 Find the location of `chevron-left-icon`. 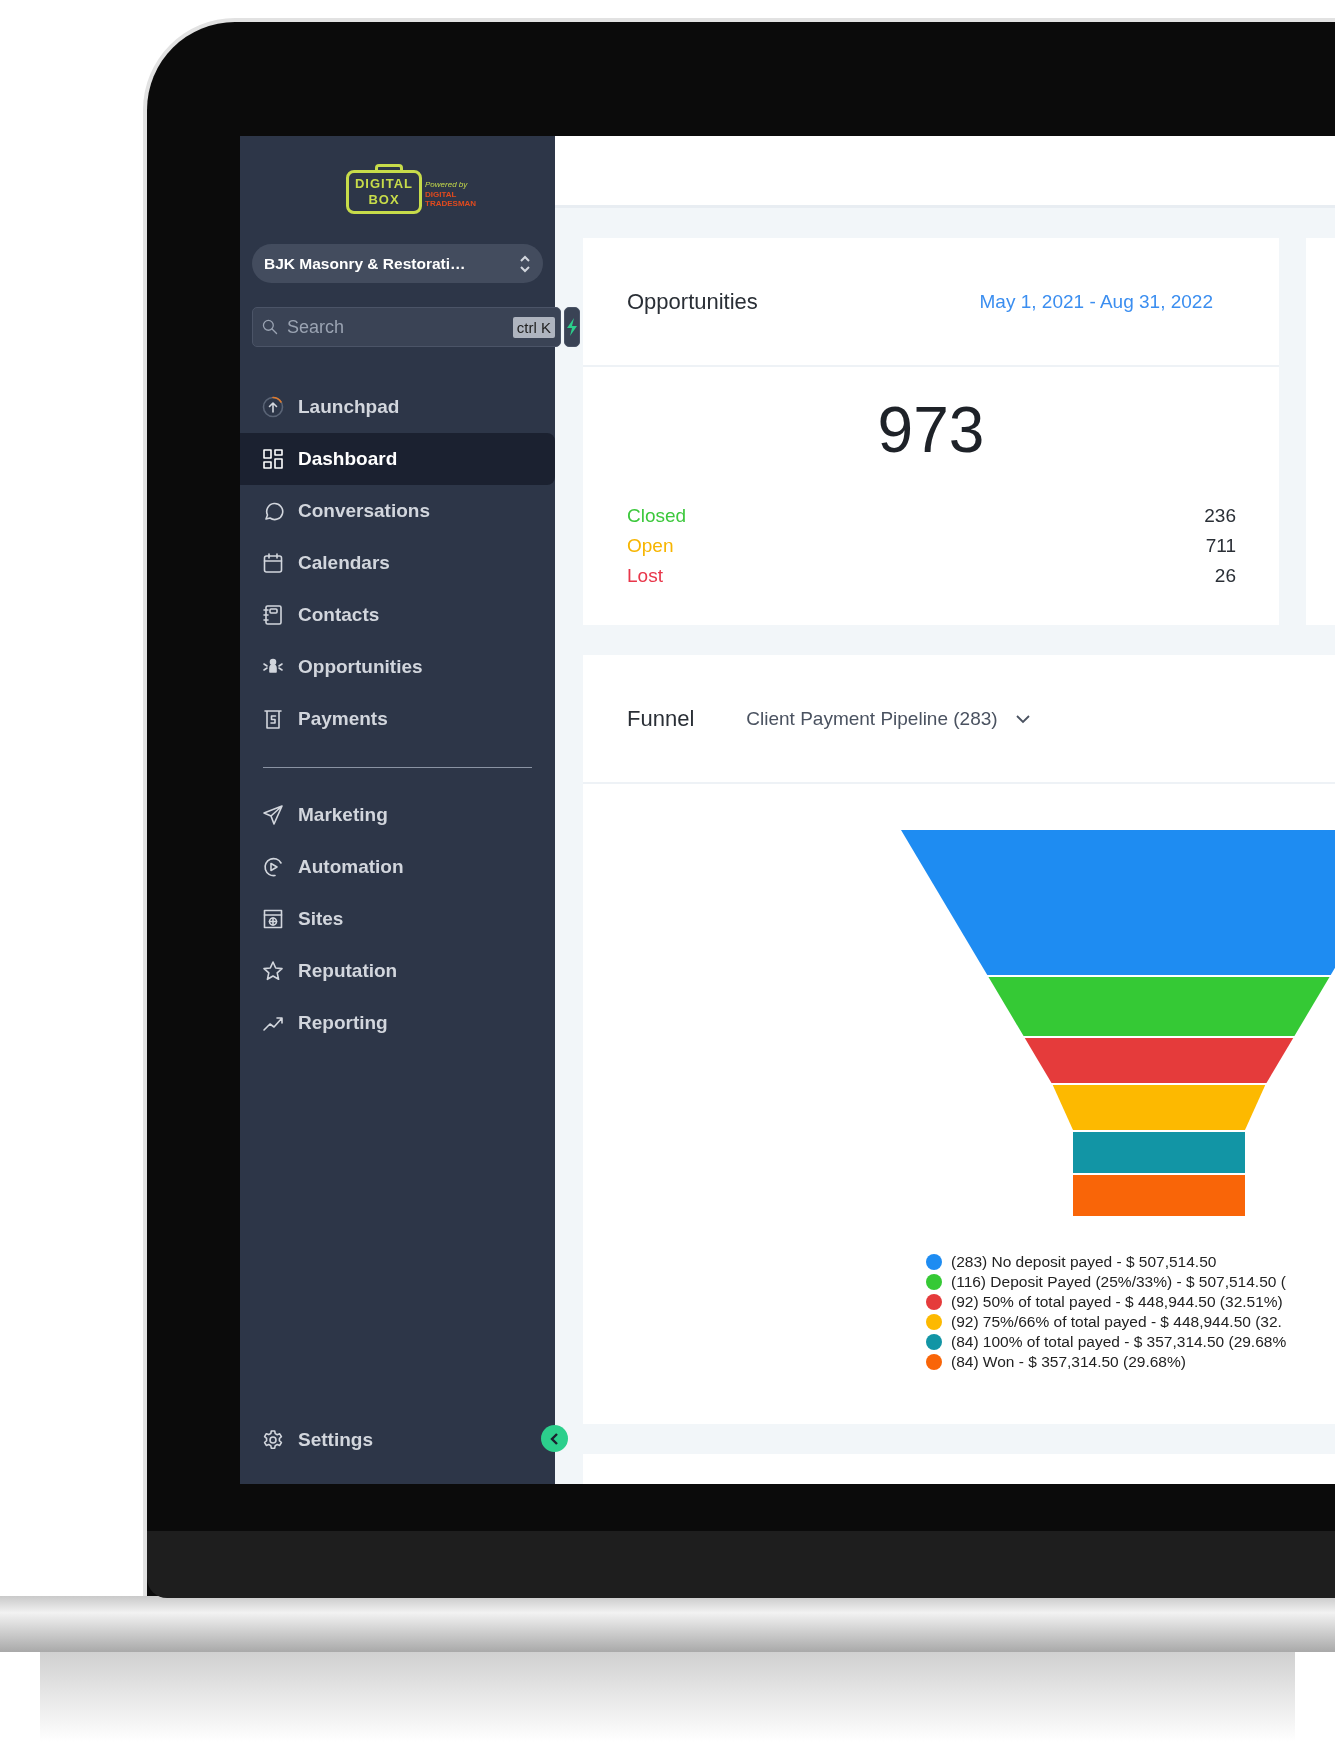

chevron-left-icon is located at coordinates (554, 1438).